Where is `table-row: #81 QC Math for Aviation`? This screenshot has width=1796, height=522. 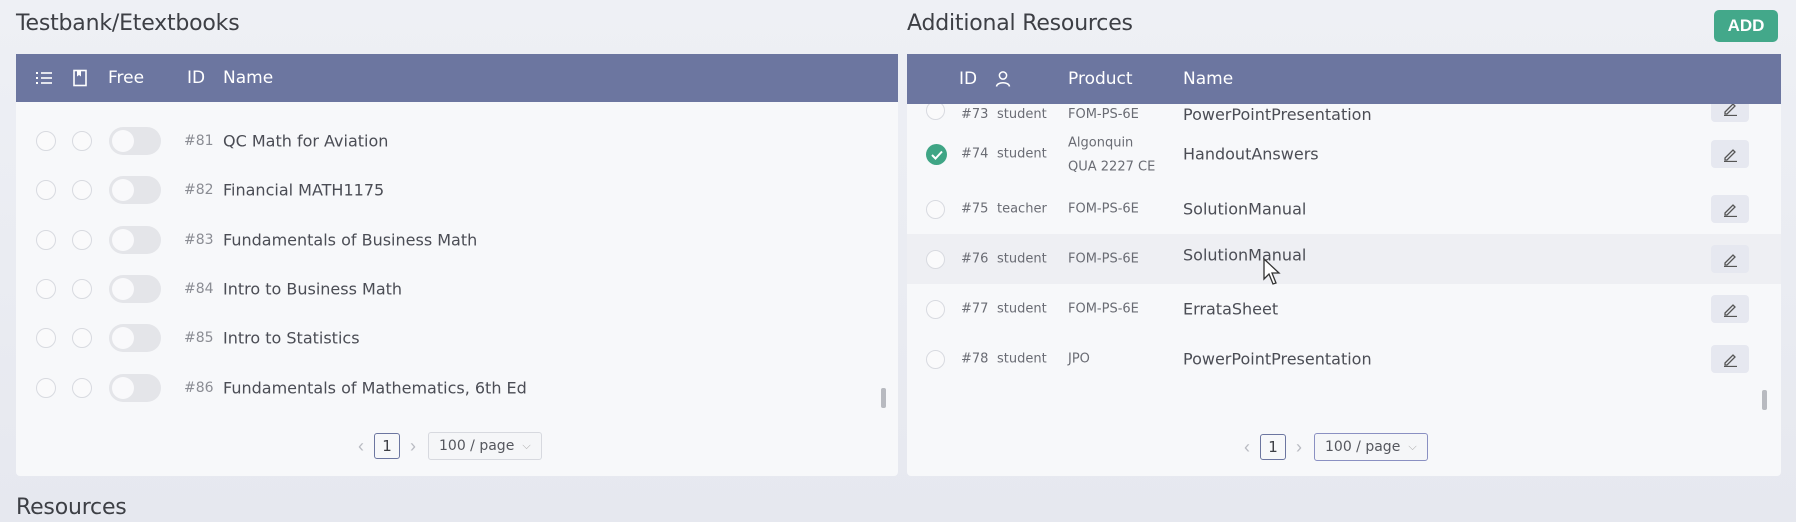 table-row: #81 QC Math for Aviation is located at coordinates (457, 141).